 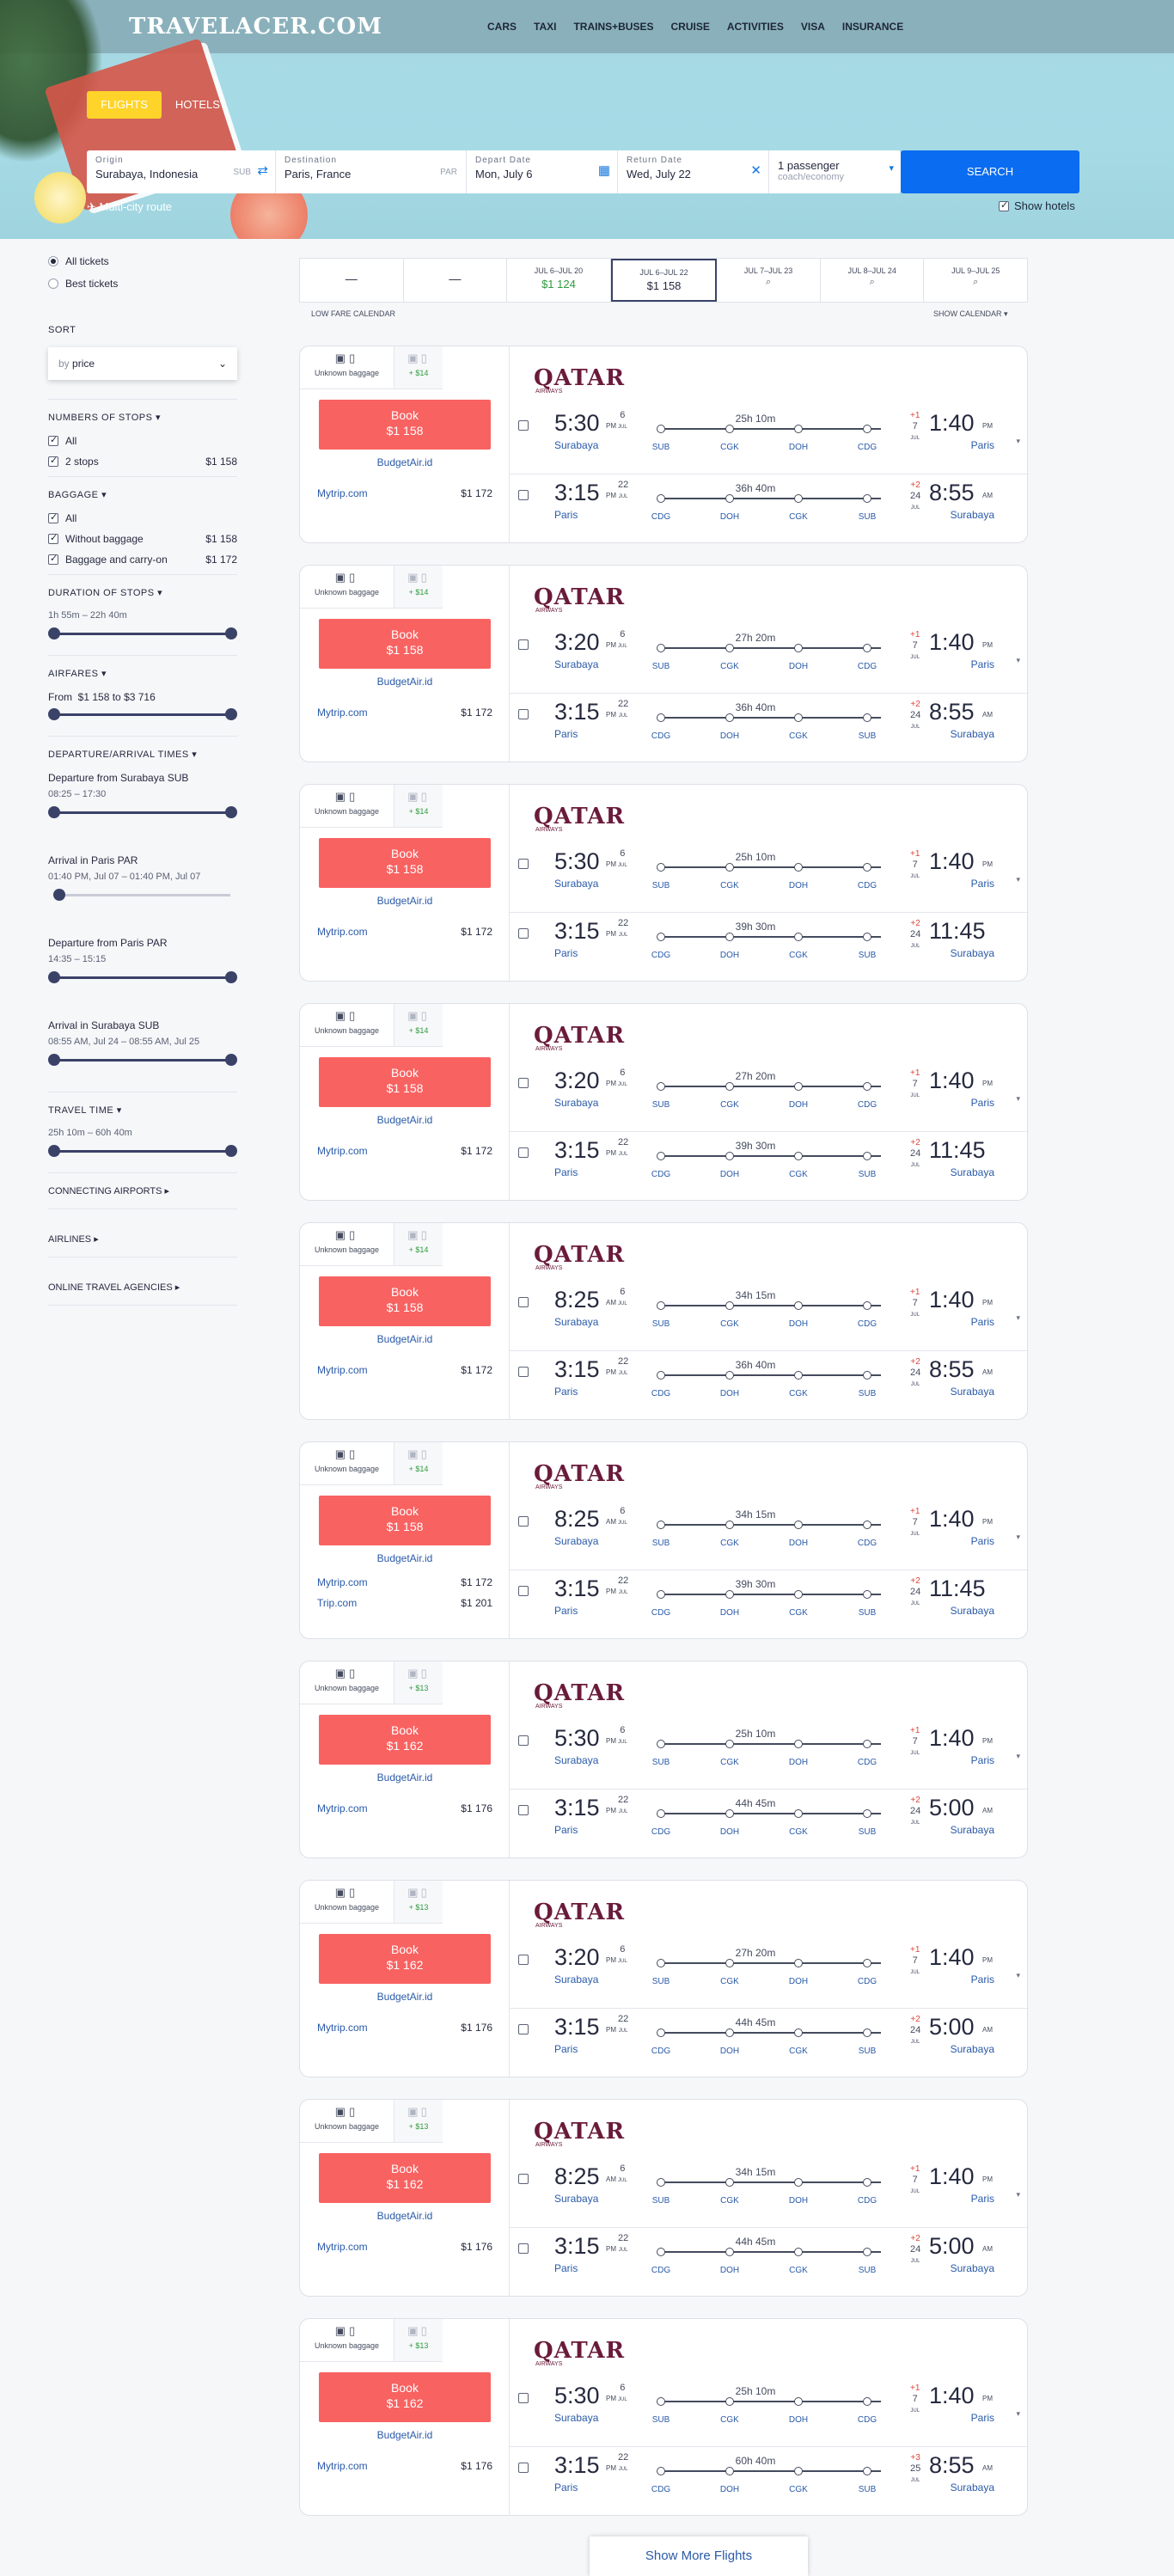 What do you see at coordinates (142, 559) in the screenshot?
I see `baggage-option-carryon: Baggage and carry-on $1 172` at bounding box center [142, 559].